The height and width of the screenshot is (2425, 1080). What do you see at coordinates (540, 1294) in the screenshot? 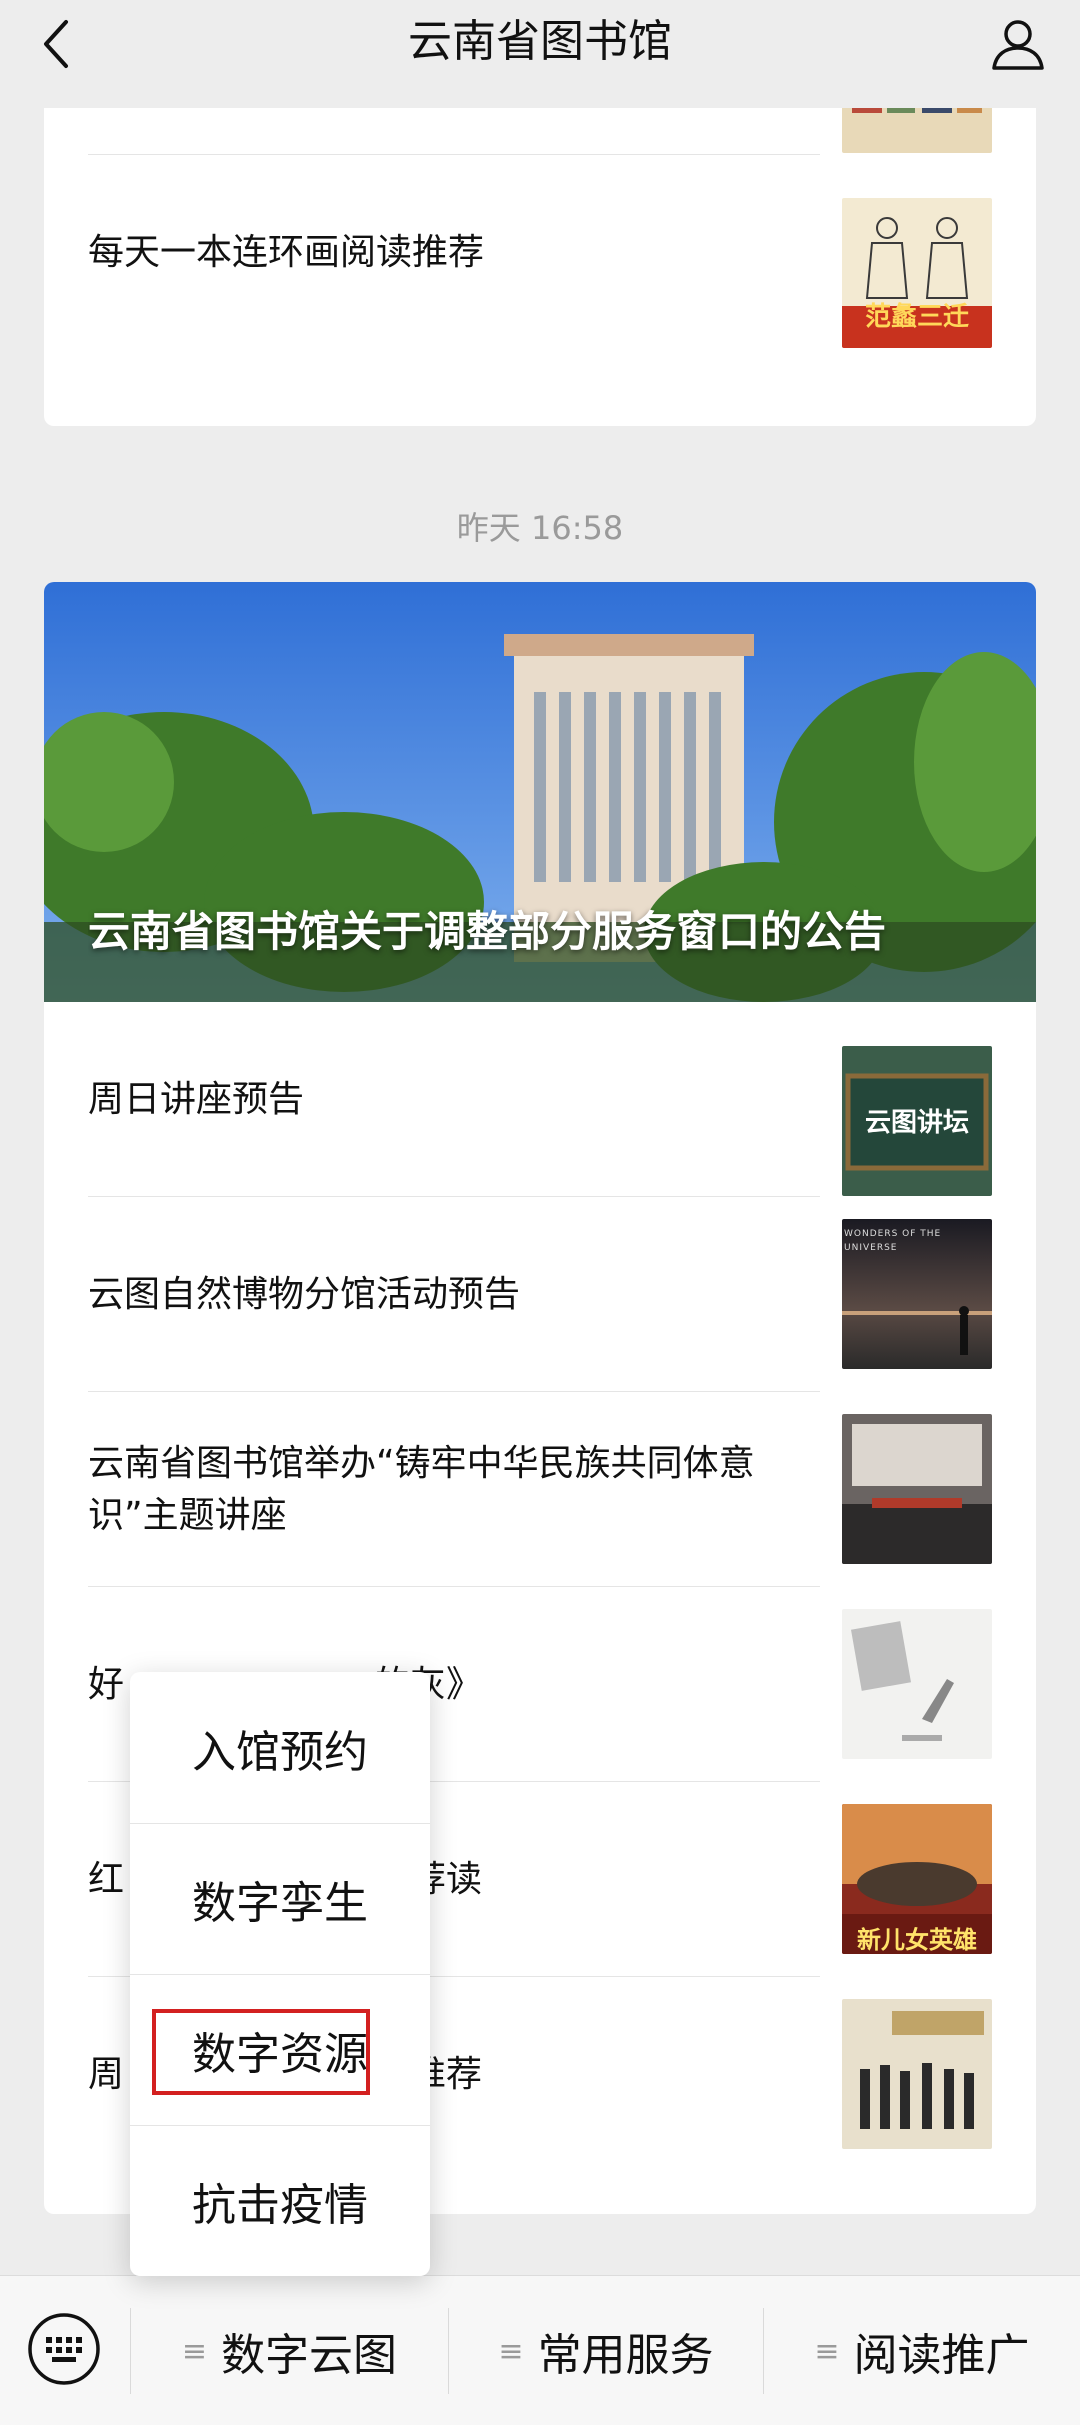
I see `list-item: 云图自然博物分馆活动预告 WONDERS OF THE UNIVERSE` at bounding box center [540, 1294].